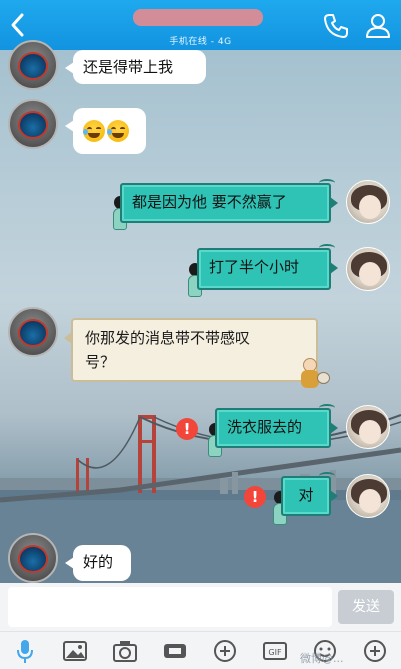  Describe the element at coordinates (306, 495) in the screenshot. I see `message-text: 对` at that location.